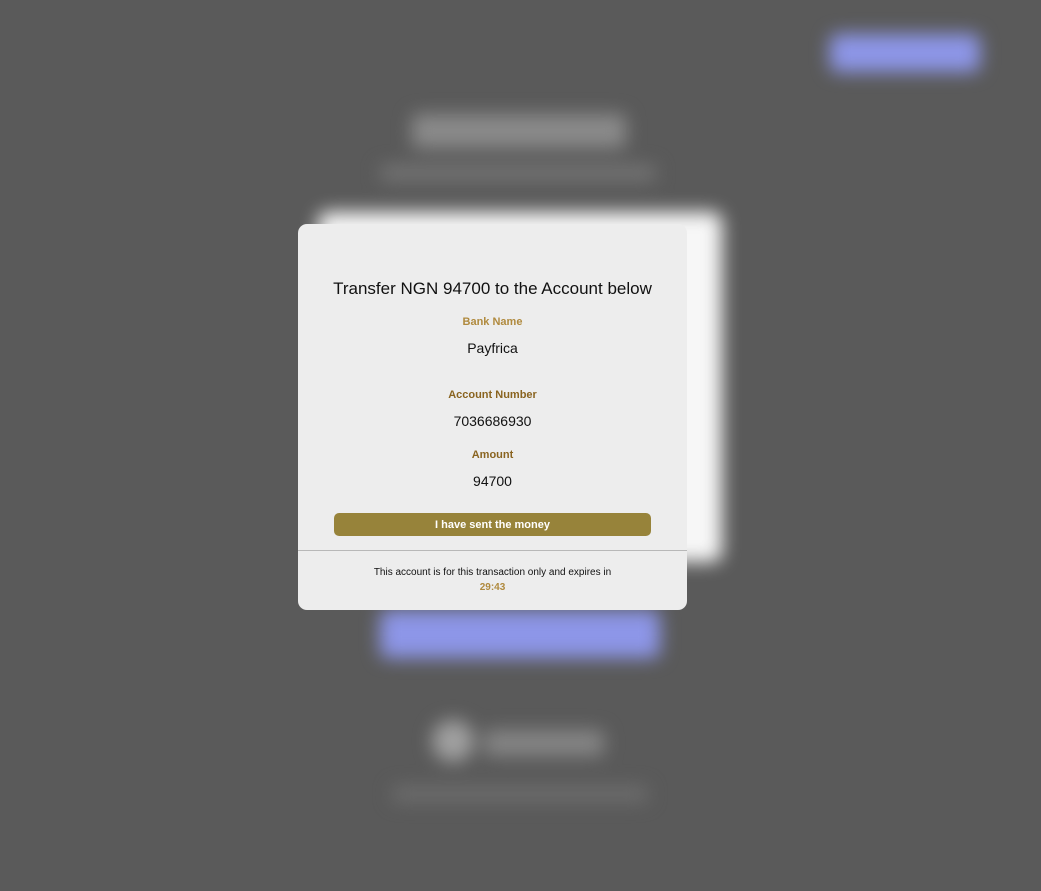  What do you see at coordinates (492, 322) in the screenshot?
I see `bank-name-label: Bank Name` at bounding box center [492, 322].